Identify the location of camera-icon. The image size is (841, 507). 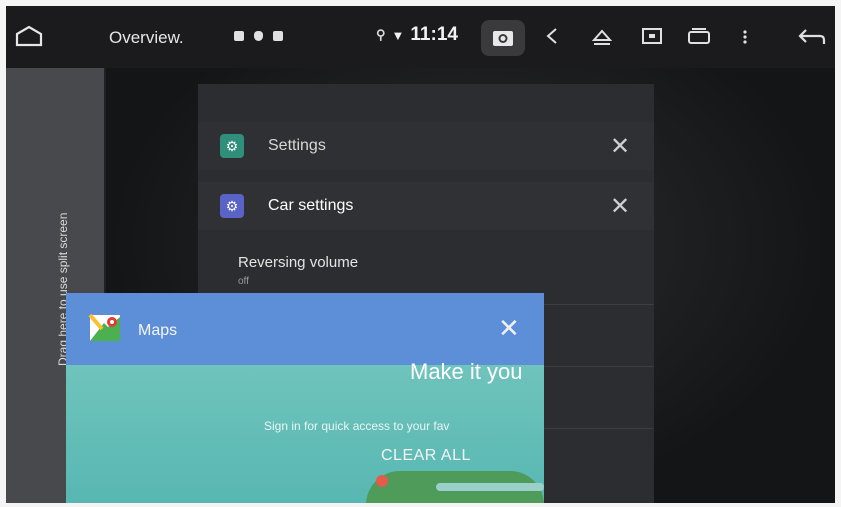
(503, 38).